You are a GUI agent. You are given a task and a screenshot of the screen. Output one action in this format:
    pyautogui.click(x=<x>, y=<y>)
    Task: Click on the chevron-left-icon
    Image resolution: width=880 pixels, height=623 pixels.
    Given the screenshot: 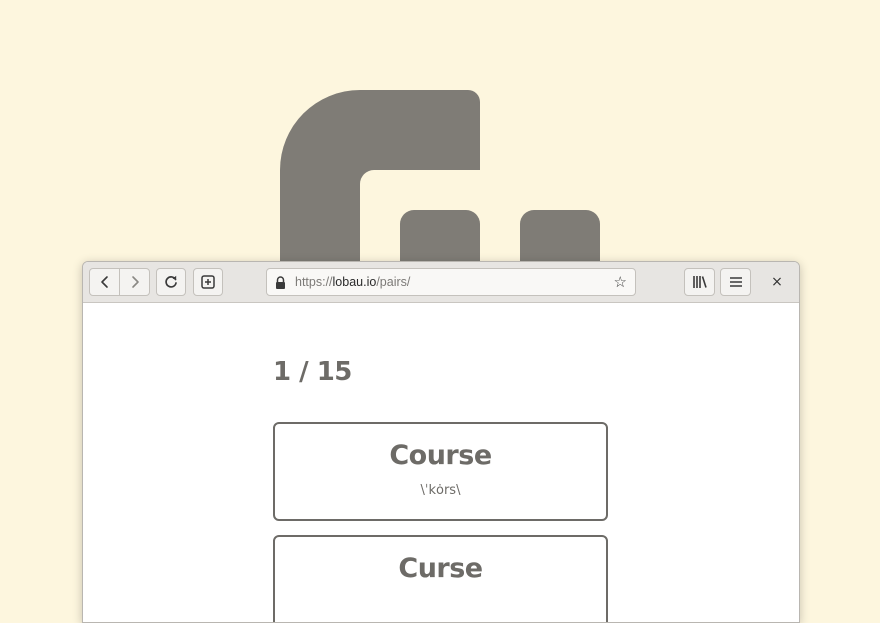 What is the action you would take?
    pyautogui.click(x=104, y=282)
    